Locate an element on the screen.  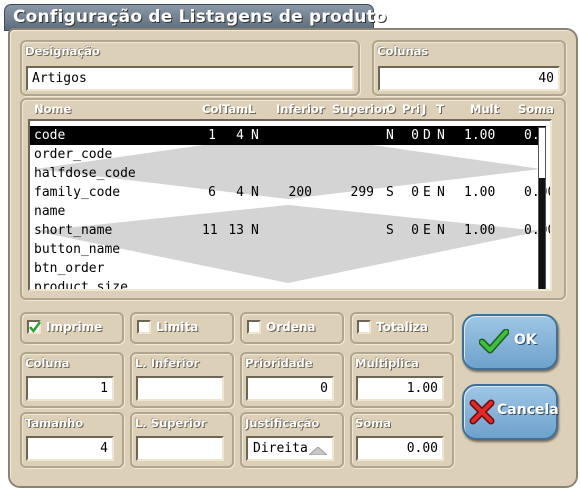
totaliza-checkbox-group: Totaliza is located at coordinates (402, 328).